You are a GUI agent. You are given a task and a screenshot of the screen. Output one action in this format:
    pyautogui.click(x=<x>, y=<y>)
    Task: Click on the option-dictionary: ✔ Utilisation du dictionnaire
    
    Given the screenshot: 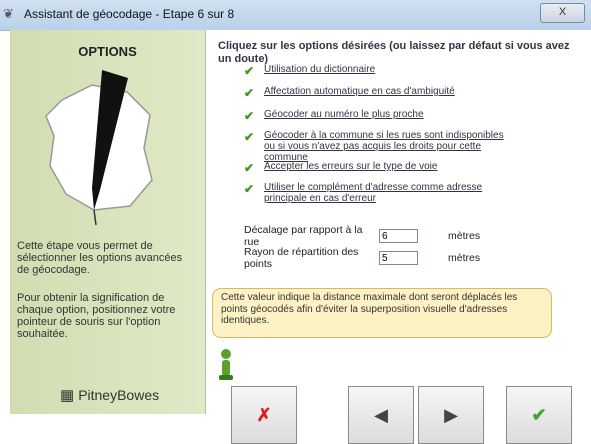 What is the action you would take?
    pyautogui.click(x=379, y=71)
    